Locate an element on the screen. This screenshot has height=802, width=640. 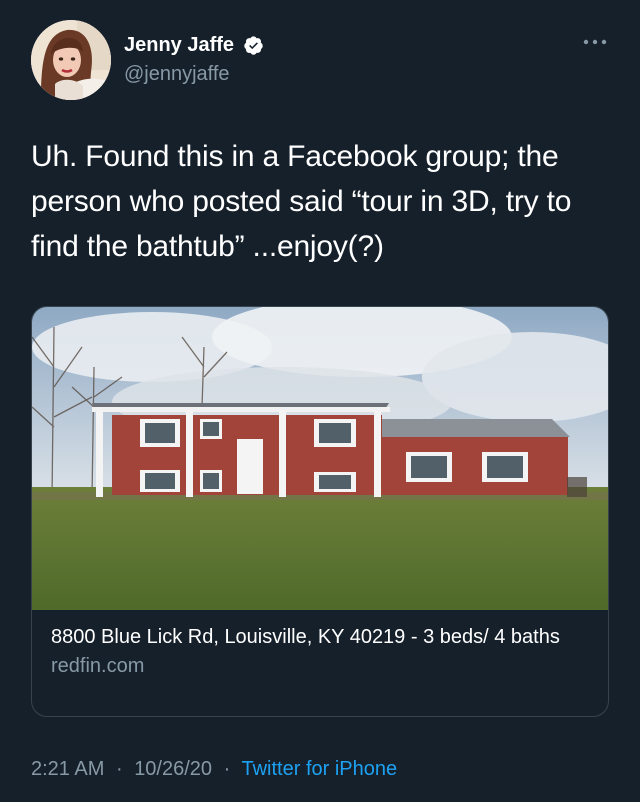
user-info: Jenny Jaffe @jennyjaffe is located at coordinates (194, 59).